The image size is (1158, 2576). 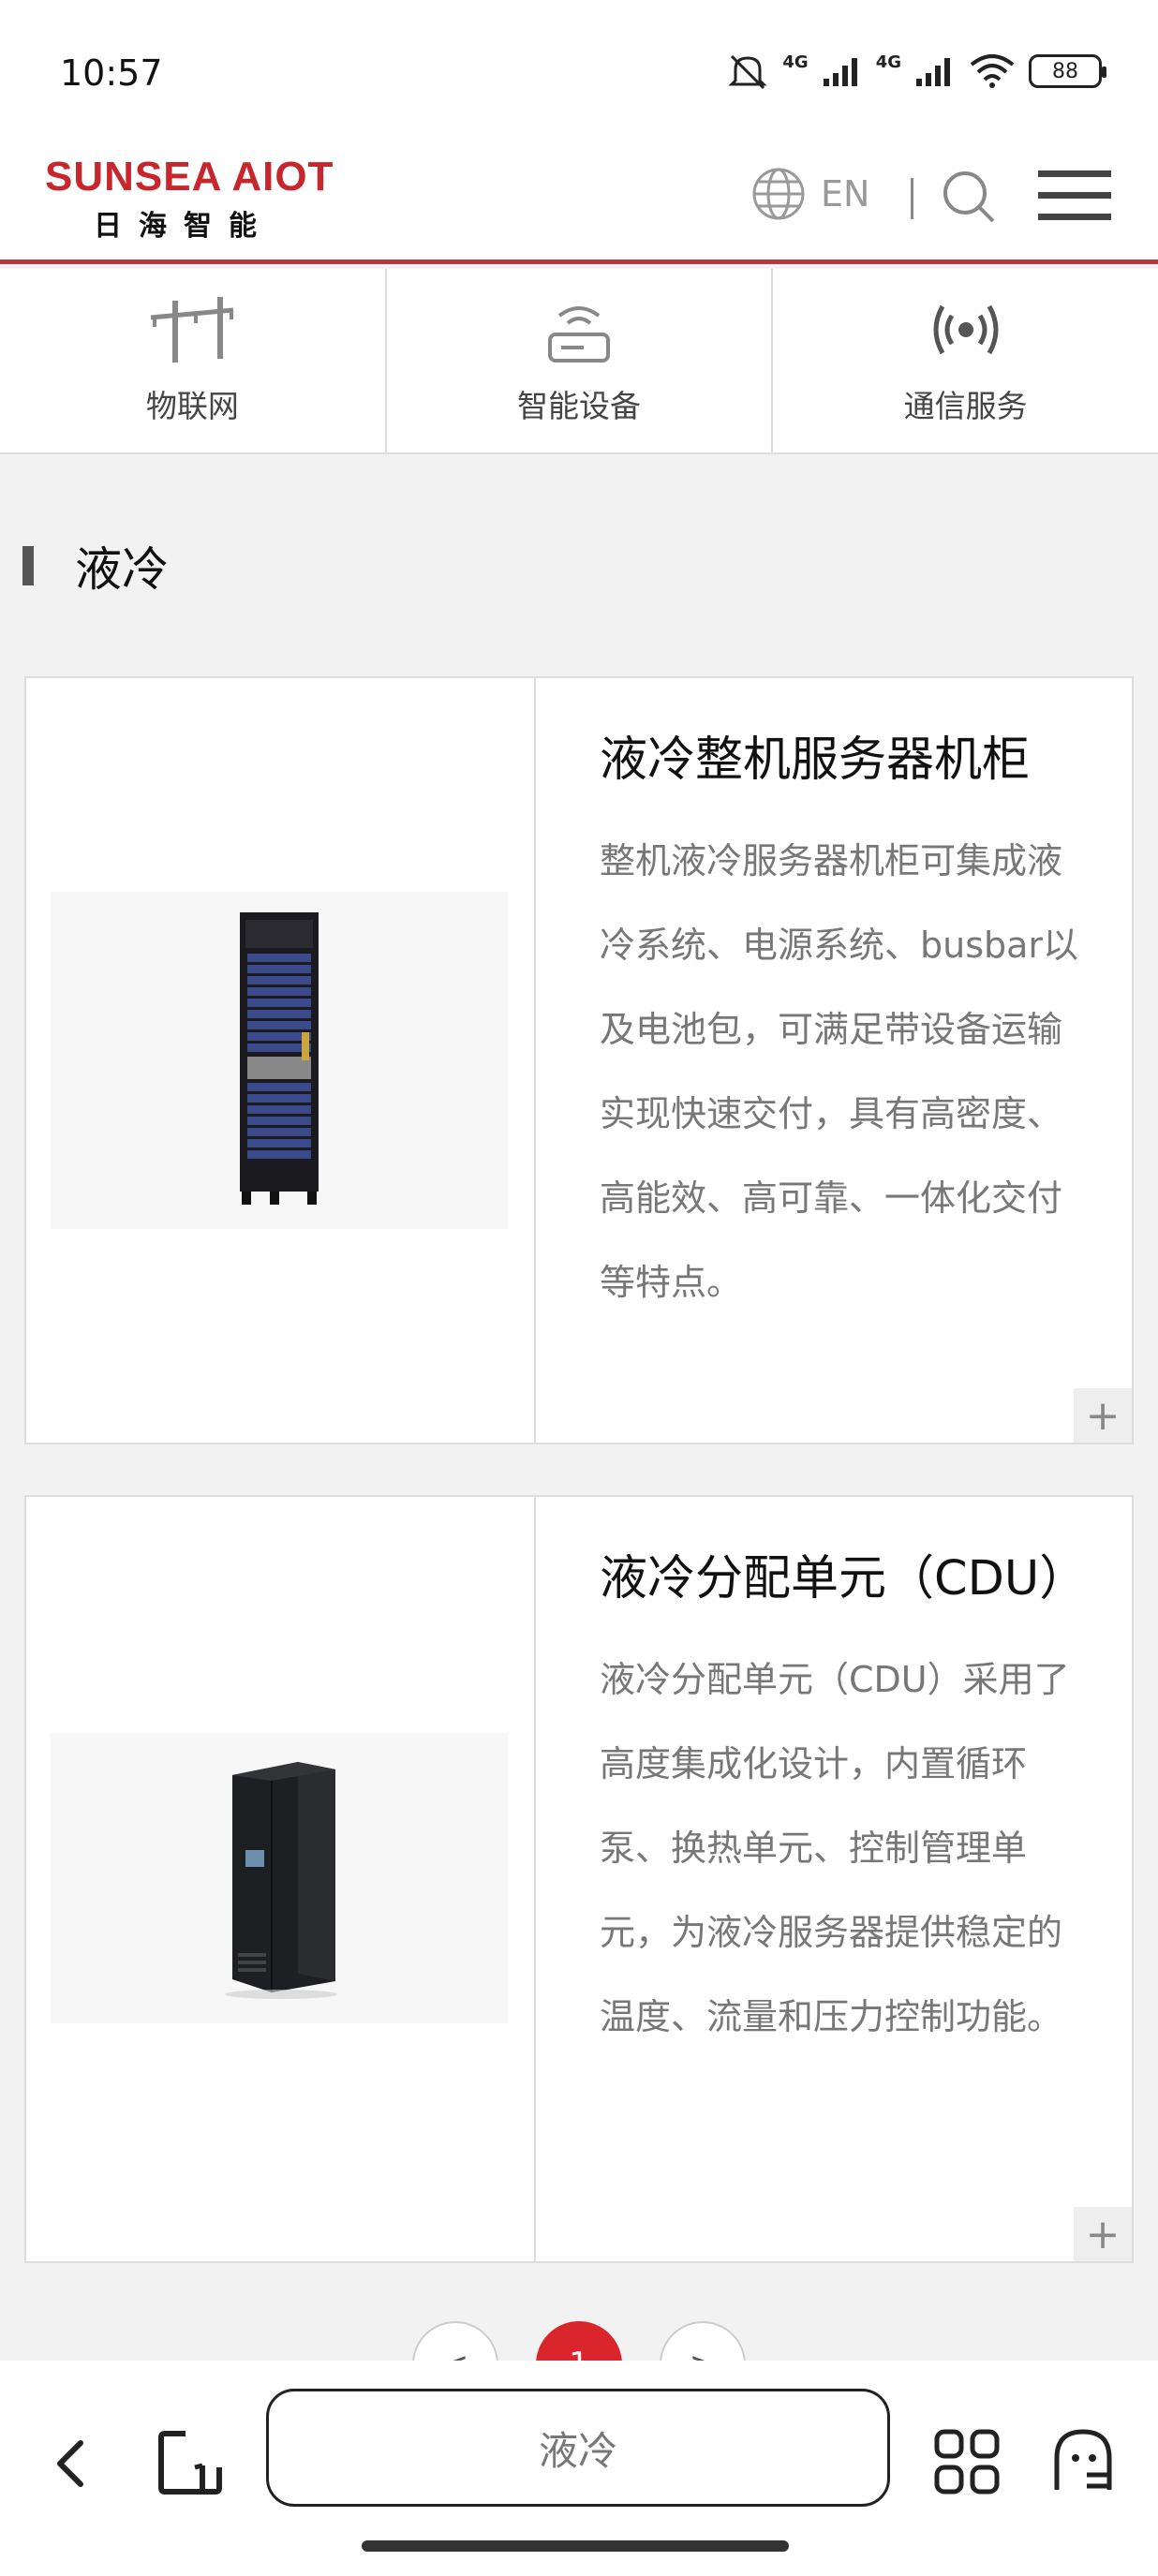 What do you see at coordinates (992, 71) in the screenshot?
I see `wifi-icon` at bounding box center [992, 71].